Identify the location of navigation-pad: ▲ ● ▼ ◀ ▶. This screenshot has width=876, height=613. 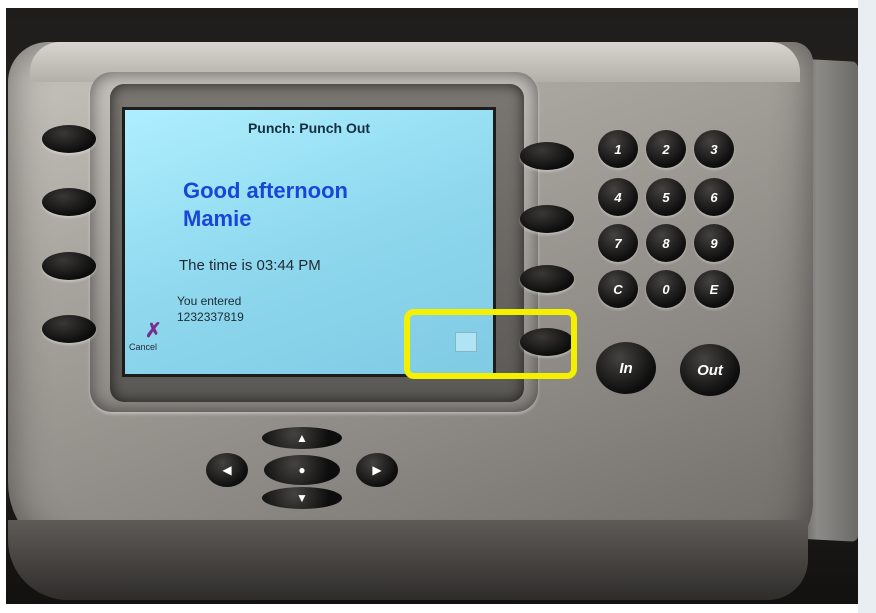
(302, 470).